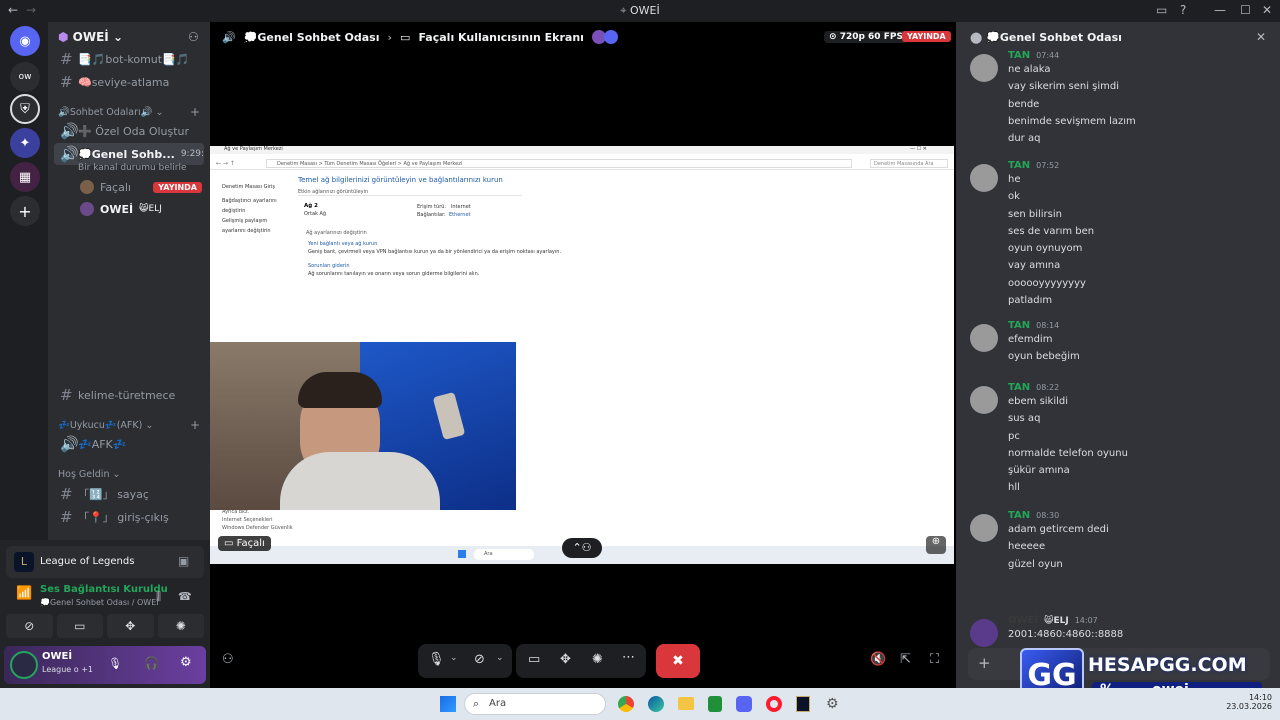 The image size is (1280, 720). What do you see at coordinates (448, 704) in the screenshot?
I see `windows-start-icon` at bounding box center [448, 704].